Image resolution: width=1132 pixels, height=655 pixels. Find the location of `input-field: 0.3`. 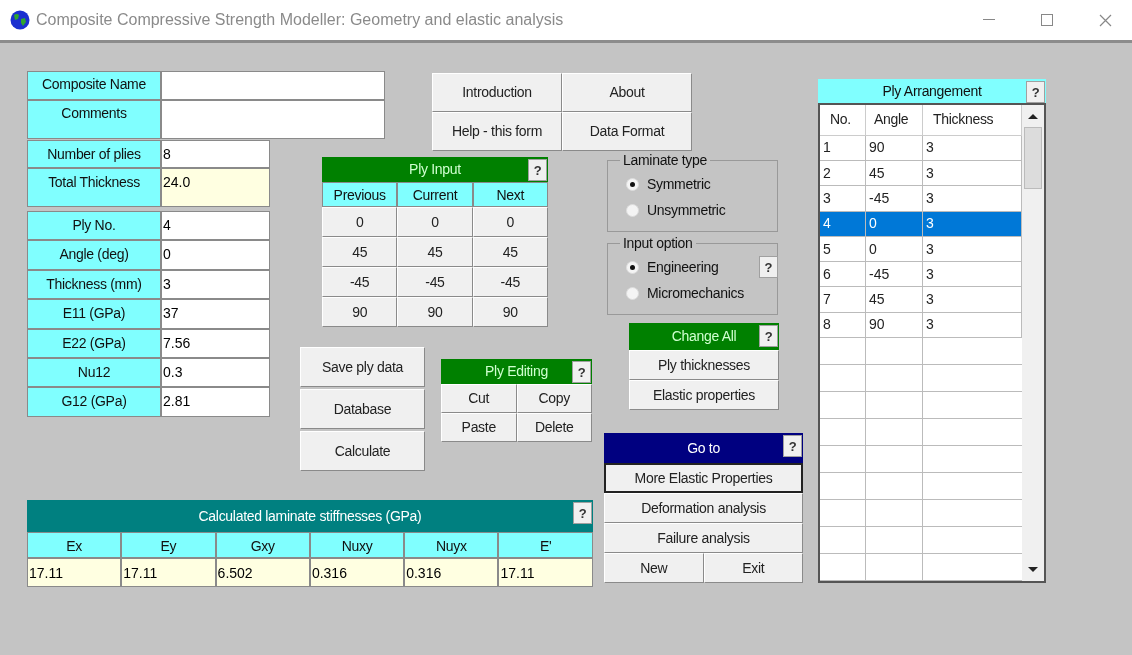

input-field: 0.3 is located at coordinates (215, 372).